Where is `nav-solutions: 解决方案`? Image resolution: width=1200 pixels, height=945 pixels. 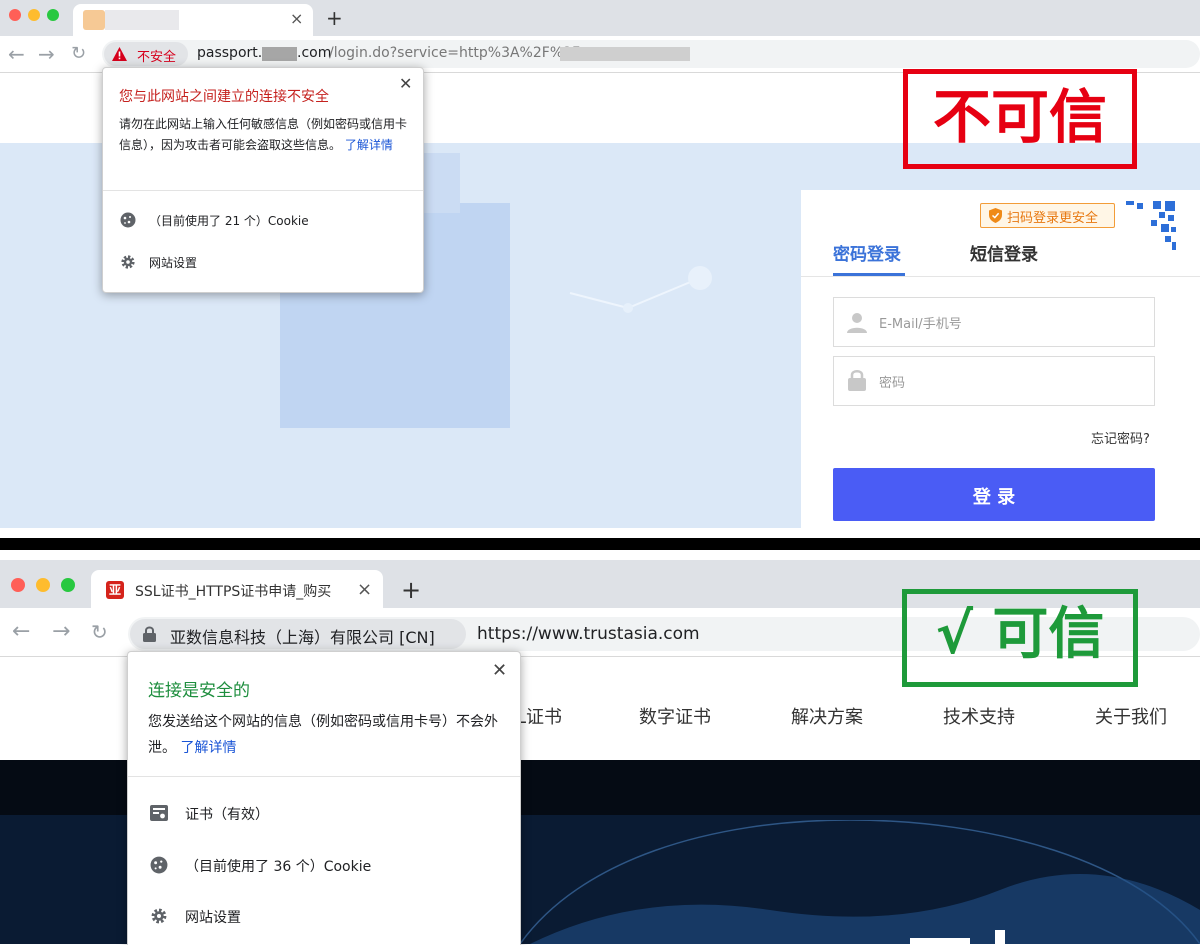
nav-solutions: 解决方案 is located at coordinates (827, 716).